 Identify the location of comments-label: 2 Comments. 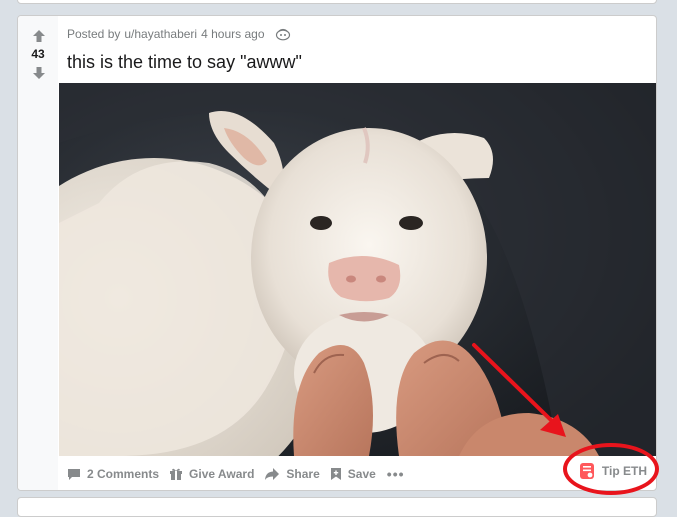
(123, 474).